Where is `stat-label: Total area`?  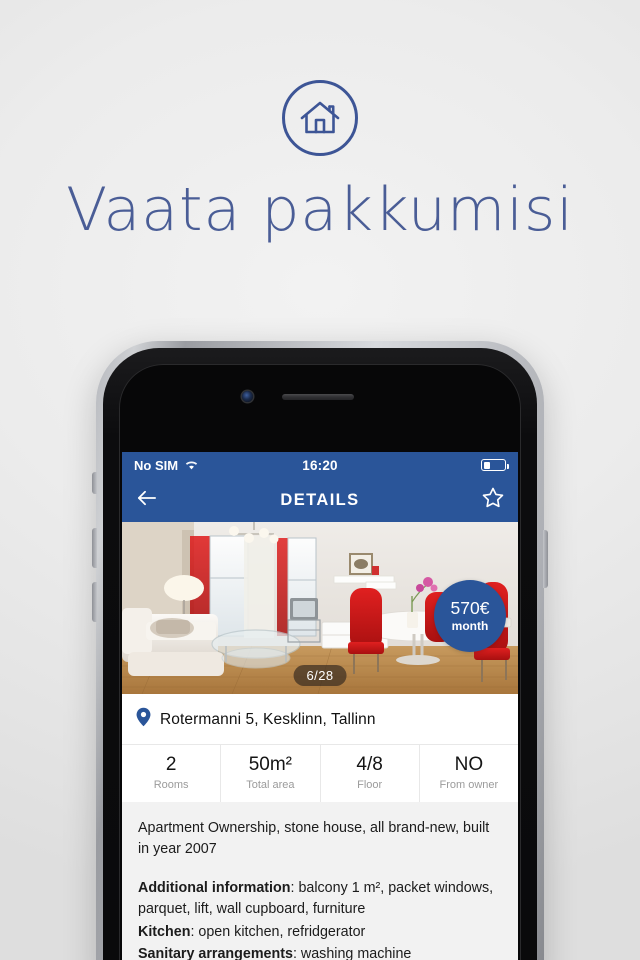
stat-label: Total area is located at coordinates (270, 784).